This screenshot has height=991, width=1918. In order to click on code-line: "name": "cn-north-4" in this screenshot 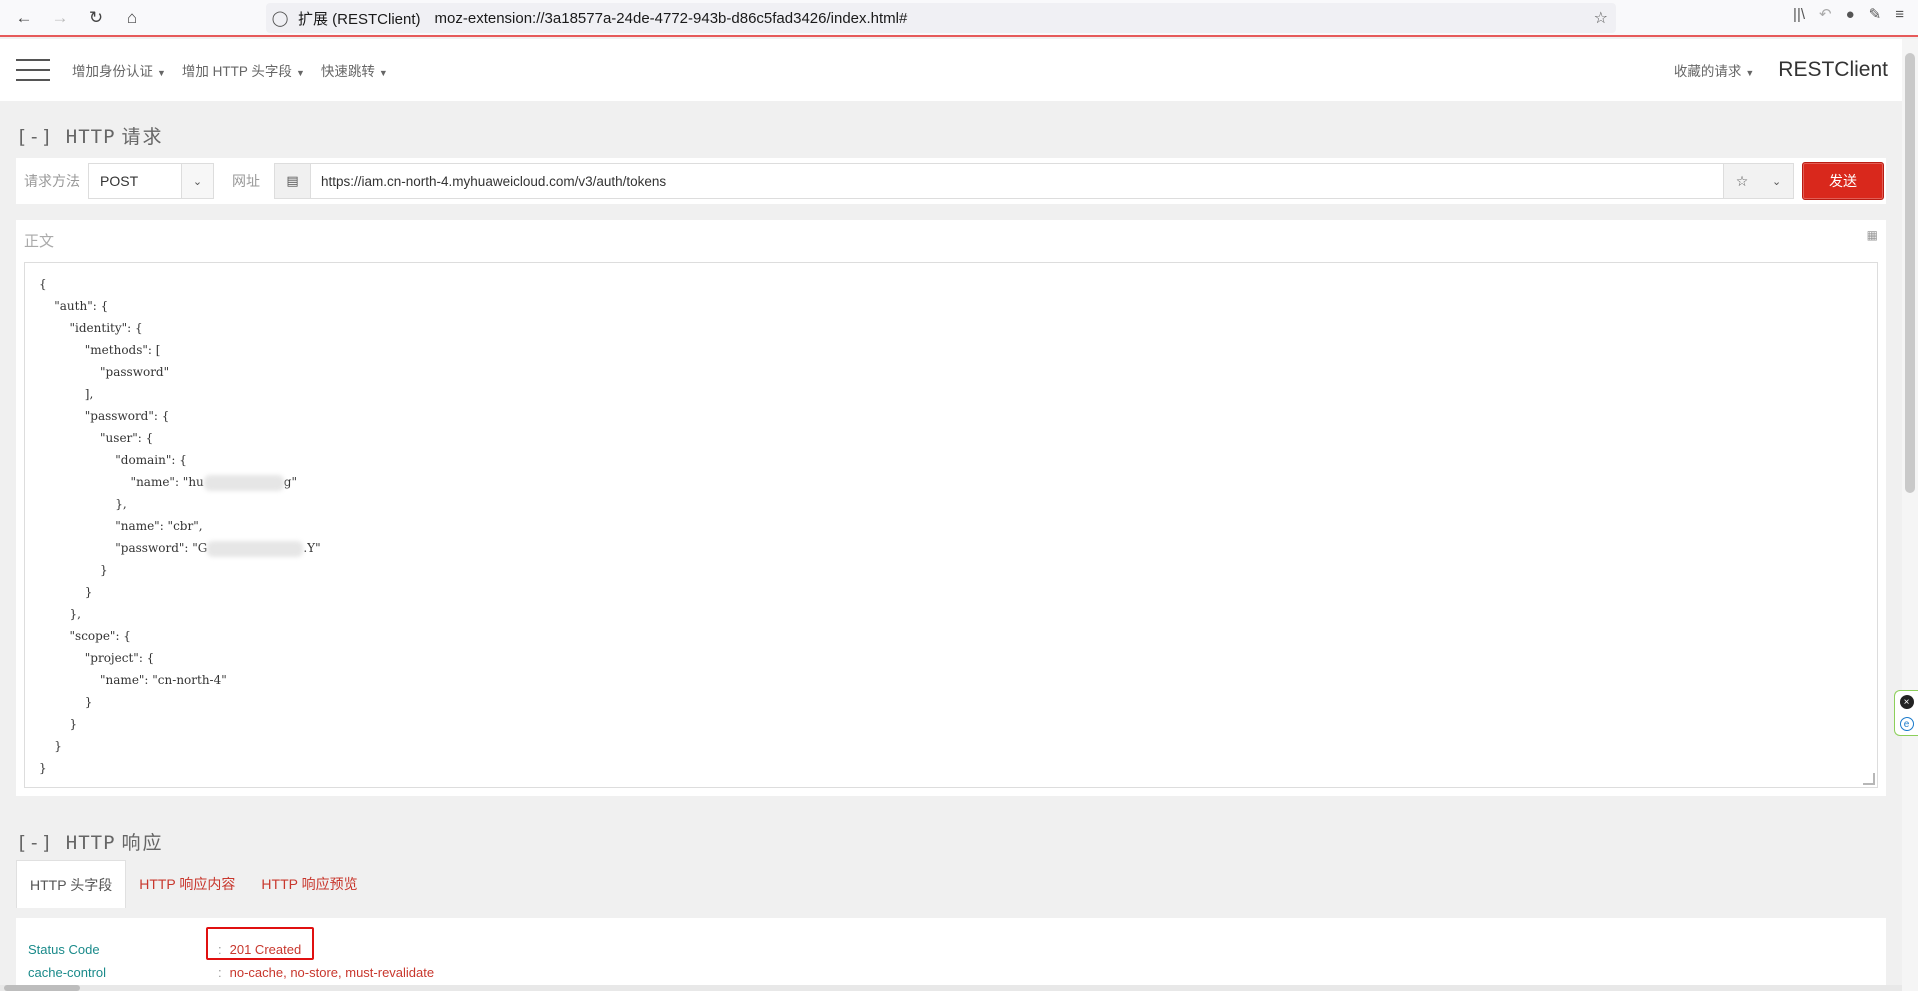, I will do `click(133, 680)`.